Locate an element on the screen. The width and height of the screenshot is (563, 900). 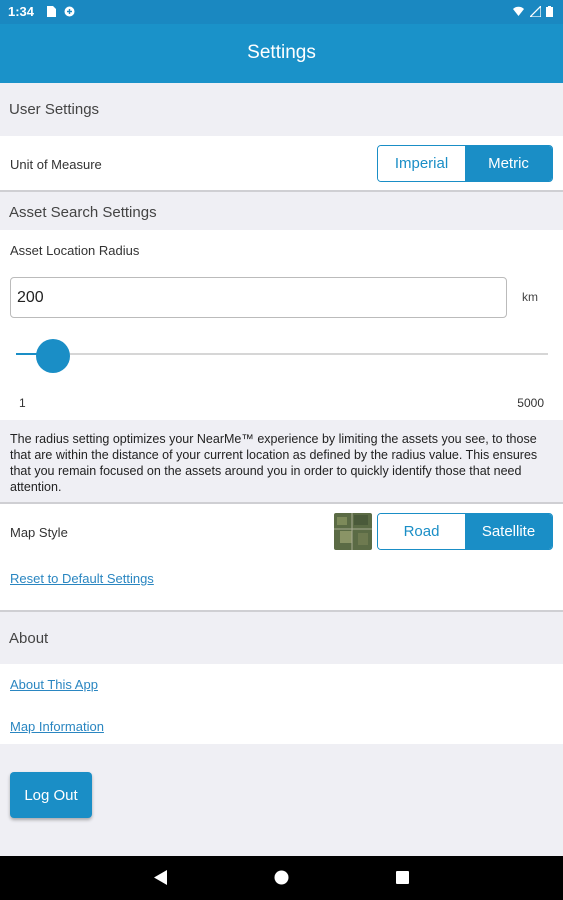
wifi-icon is located at coordinates (518, 11).